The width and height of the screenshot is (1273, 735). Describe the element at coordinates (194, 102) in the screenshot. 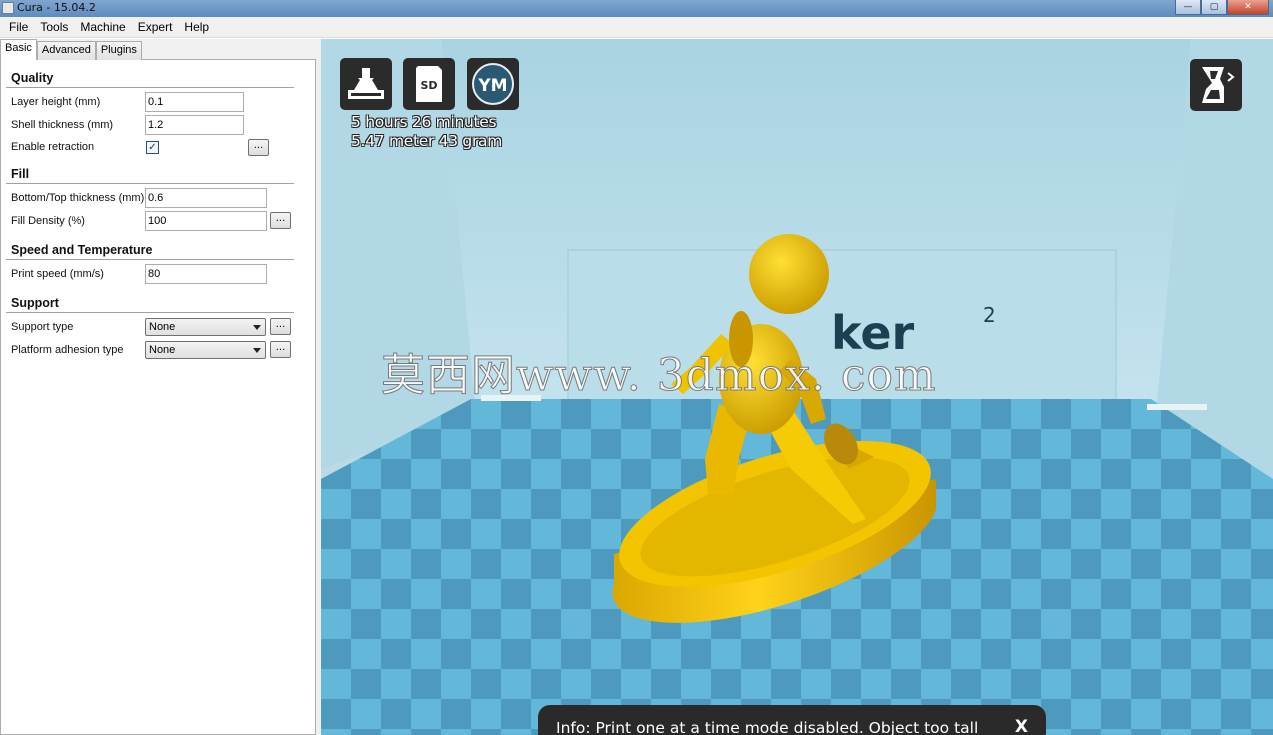

I see `layer-height-input: 0.1` at that location.